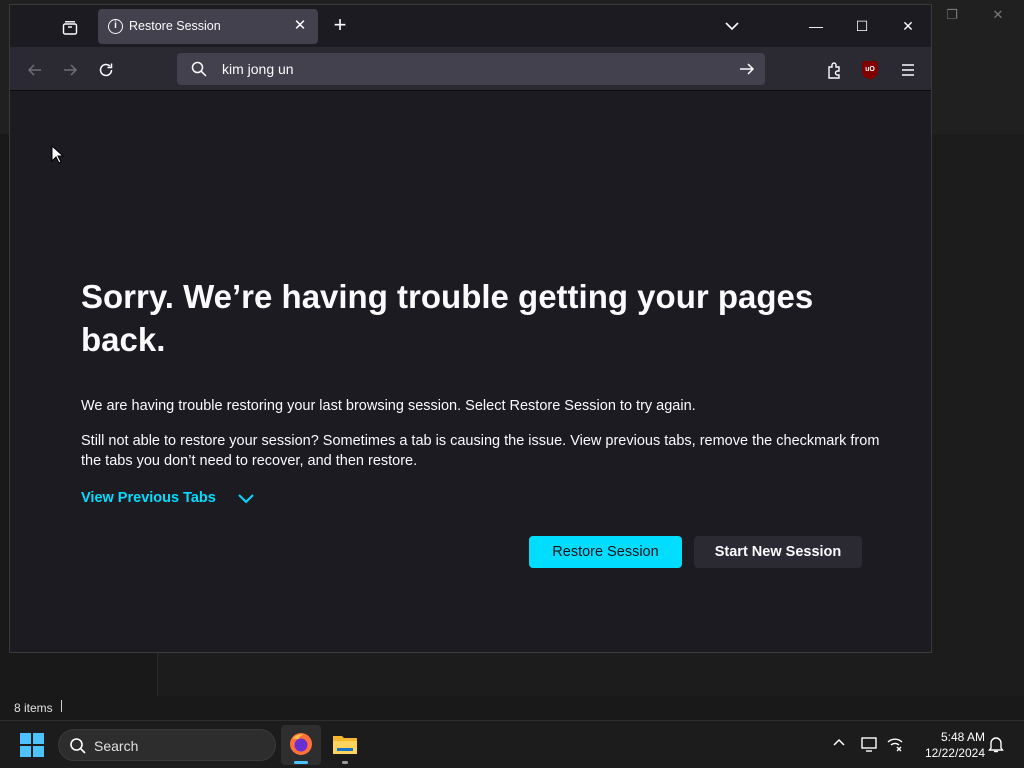  What do you see at coordinates (747, 69) in the screenshot?
I see `go-arrow-icon` at bounding box center [747, 69].